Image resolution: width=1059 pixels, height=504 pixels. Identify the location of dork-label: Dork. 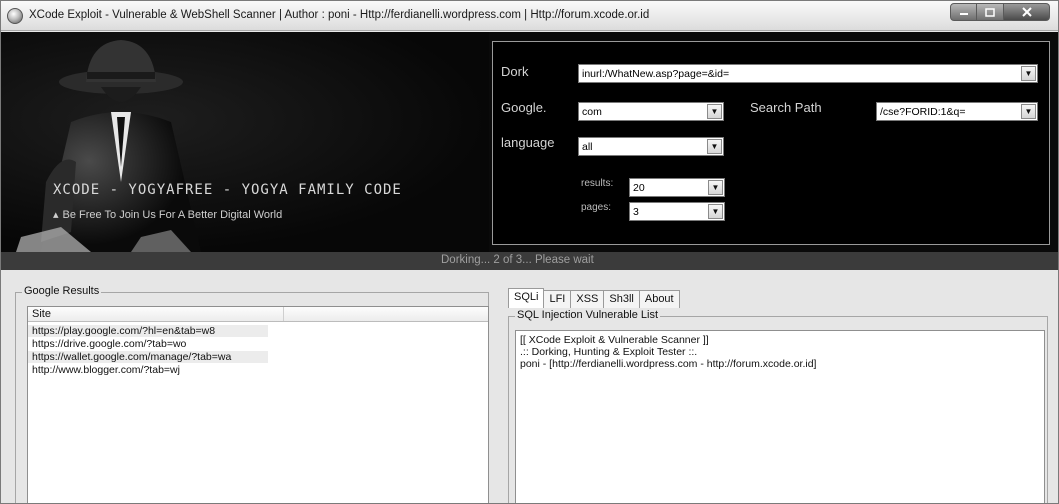
(515, 71).